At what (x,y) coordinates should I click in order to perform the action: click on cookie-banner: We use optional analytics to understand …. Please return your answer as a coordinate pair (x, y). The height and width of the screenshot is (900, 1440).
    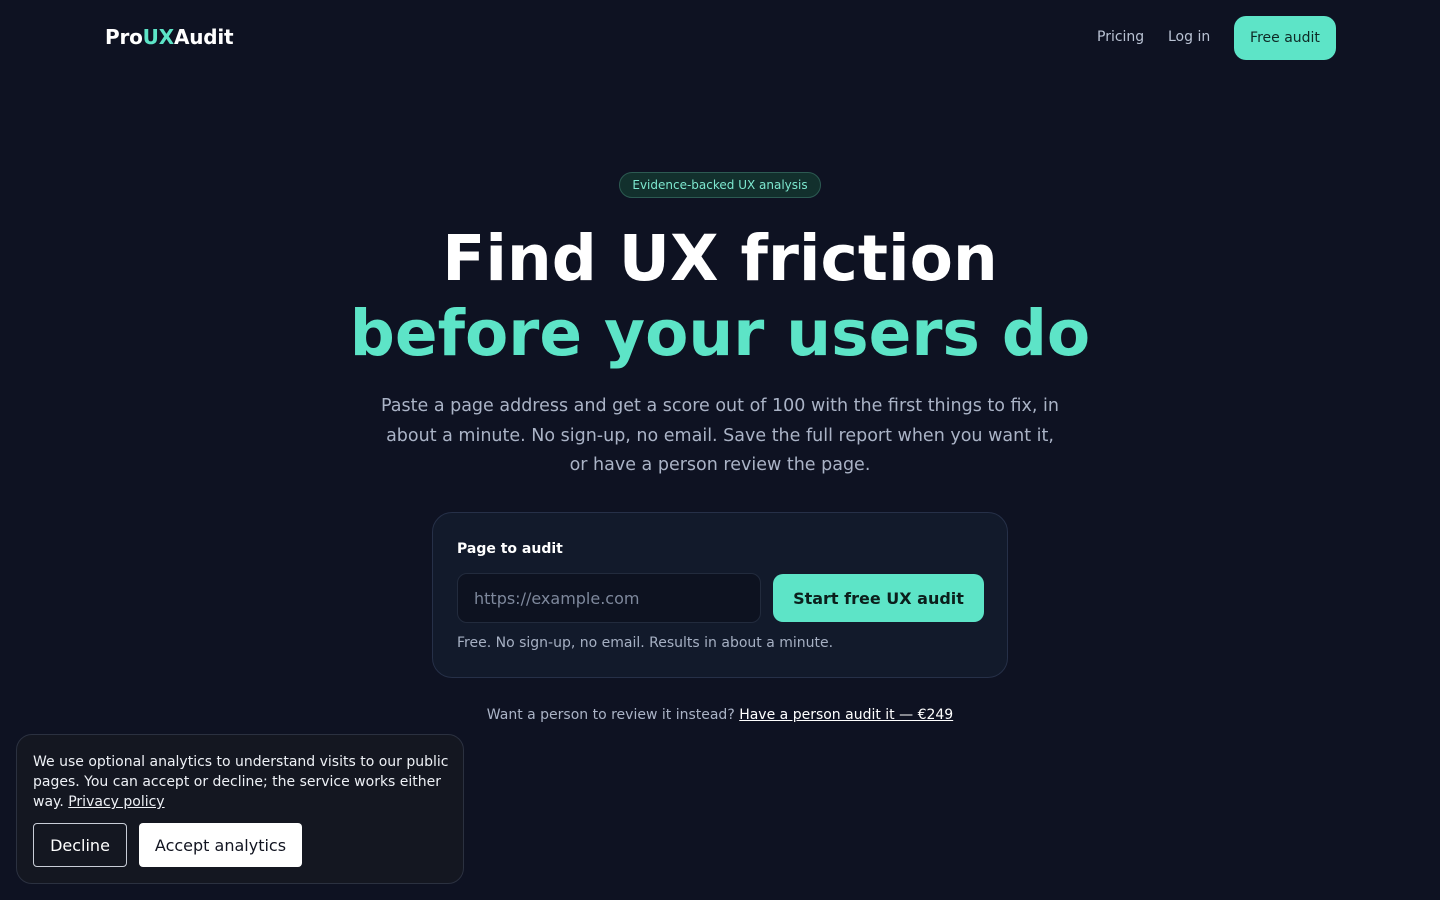
    Looking at the image, I should click on (240, 809).